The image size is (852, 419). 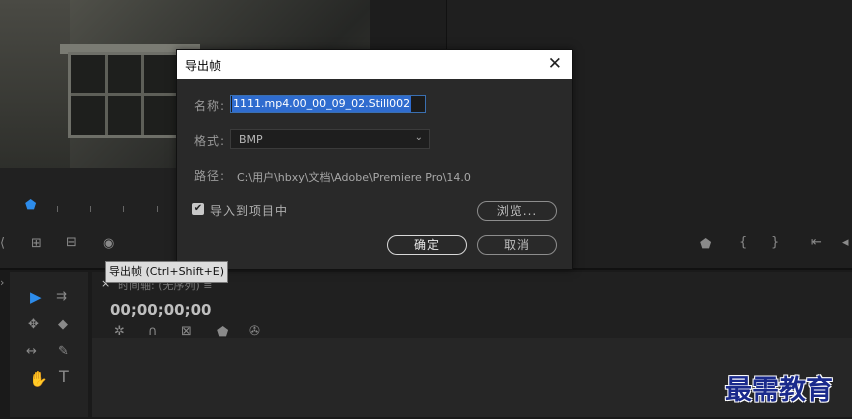 What do you see at coordinates (119, 332) in the screenshot?
I see `snap-icon: ✲` at bounding box center [119, 332].